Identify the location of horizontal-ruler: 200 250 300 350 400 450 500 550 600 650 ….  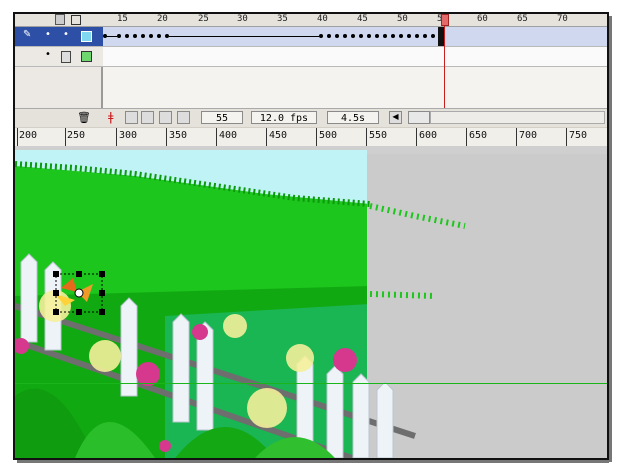
(311, 137).